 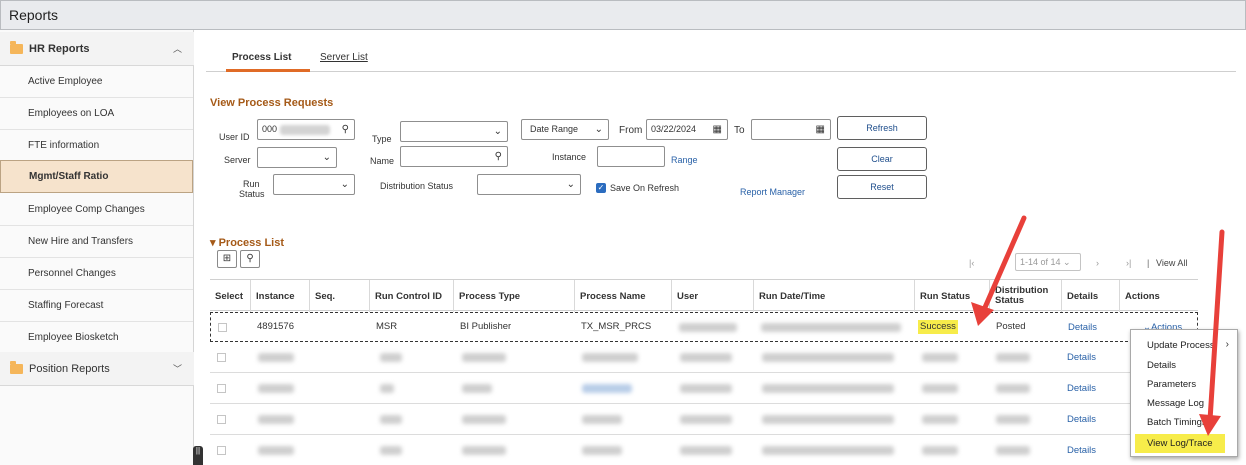 I want to click on menu-item-label: View Log/Trace, so click(x=1180, y=443).